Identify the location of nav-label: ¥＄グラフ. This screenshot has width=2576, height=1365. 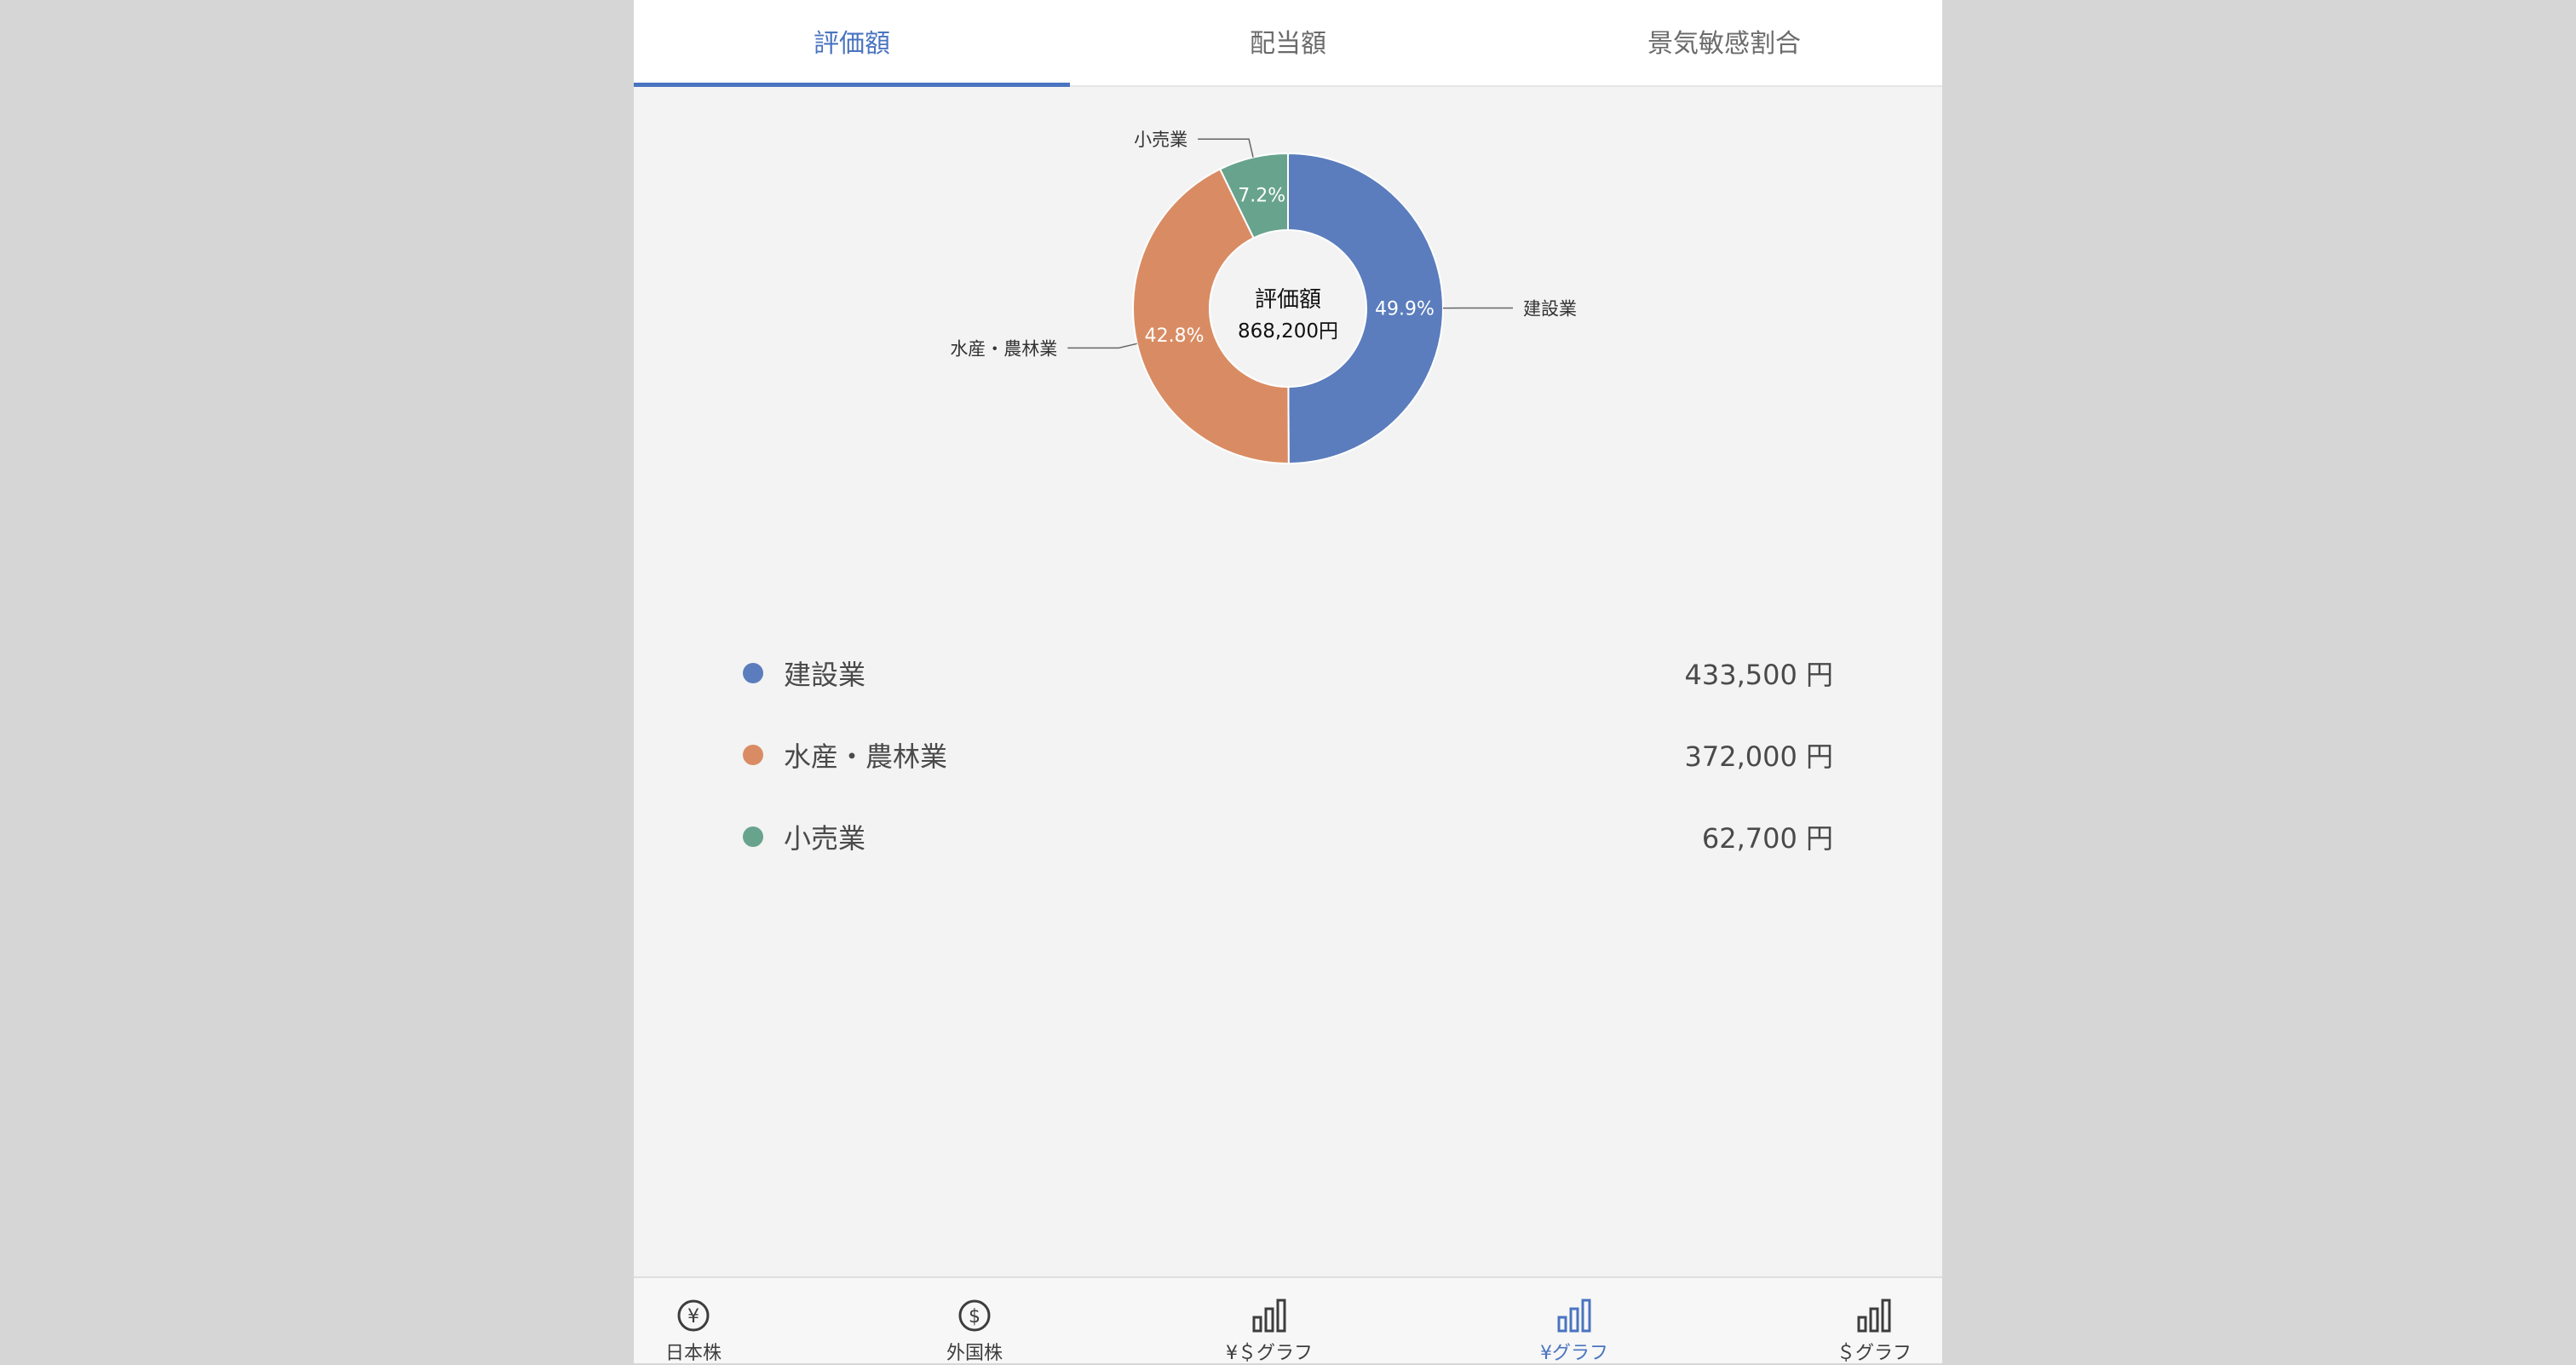
(1269, 1351).